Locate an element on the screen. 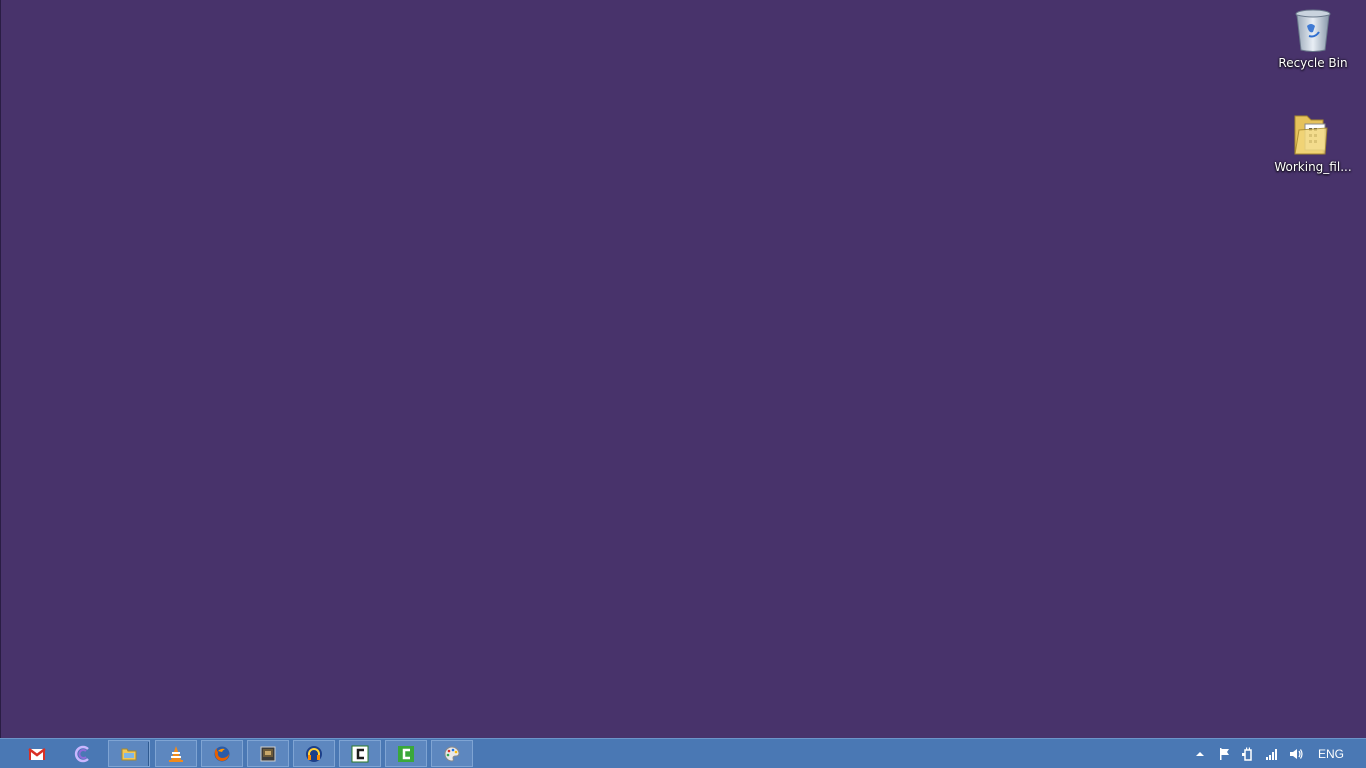  action-center-button is located at coordinates (1224, 753).